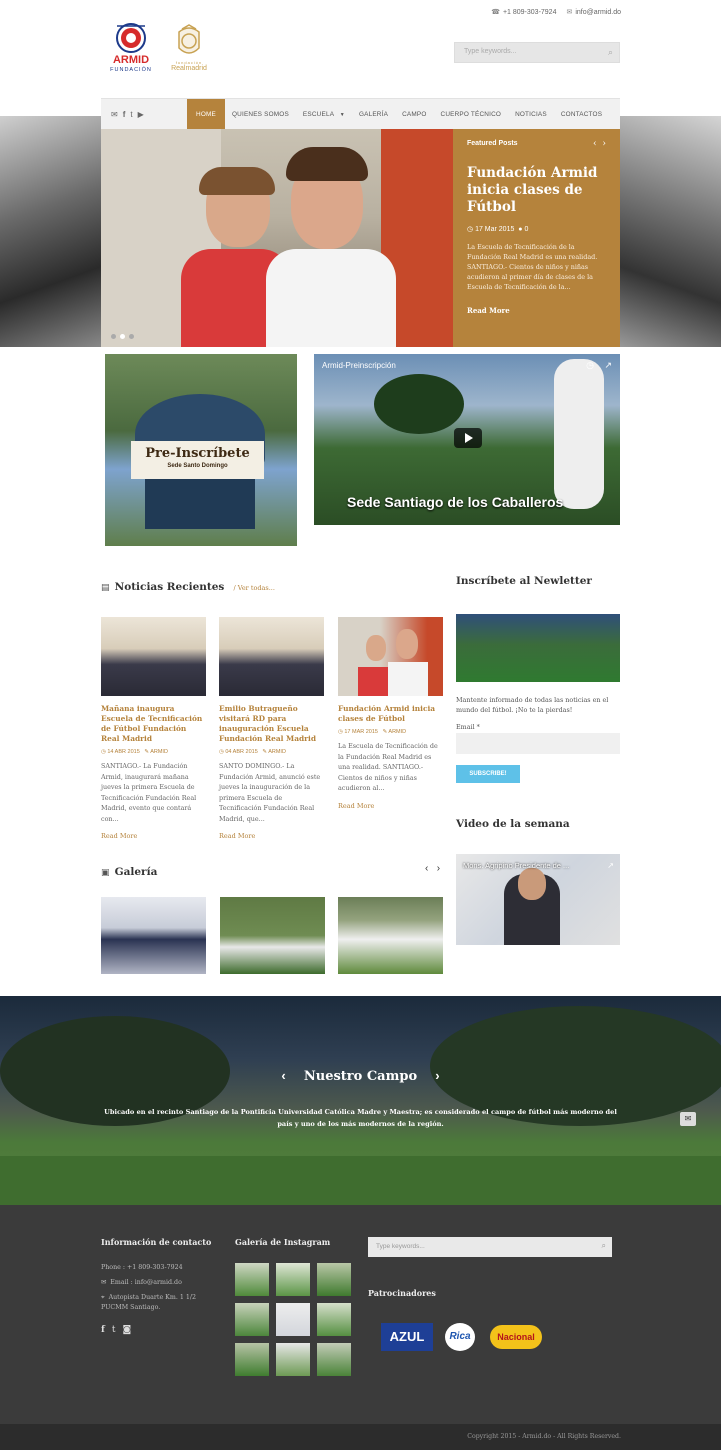 Image resolution: width=721 pixels, height=1450 pixels. Describe the element at coordinates (488, 774) in the screenshot. I see `subscribe-button: SUBSCRIBE!` at that location.